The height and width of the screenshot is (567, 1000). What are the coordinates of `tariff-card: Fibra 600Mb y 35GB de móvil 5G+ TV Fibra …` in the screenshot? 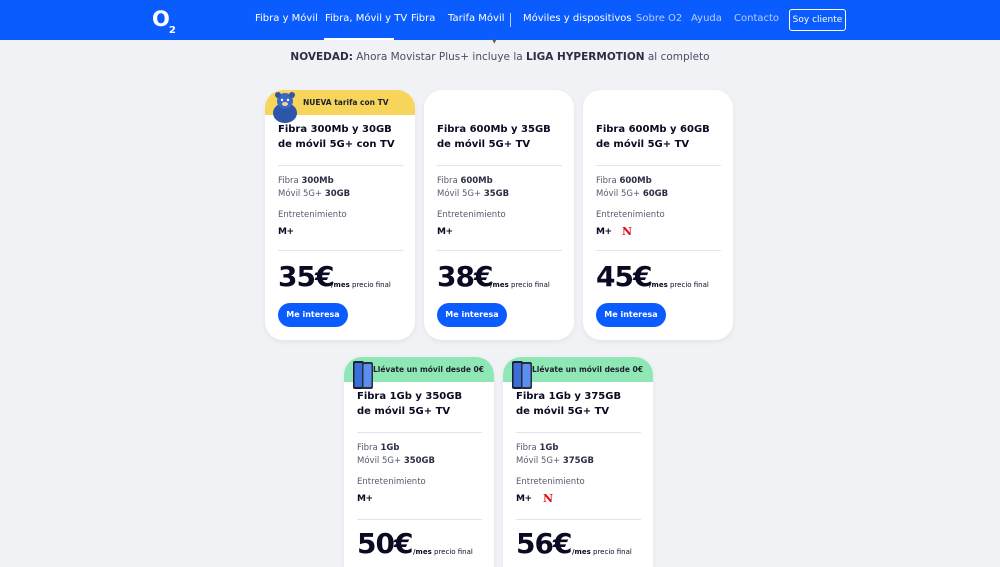 It's located at (499, 215).